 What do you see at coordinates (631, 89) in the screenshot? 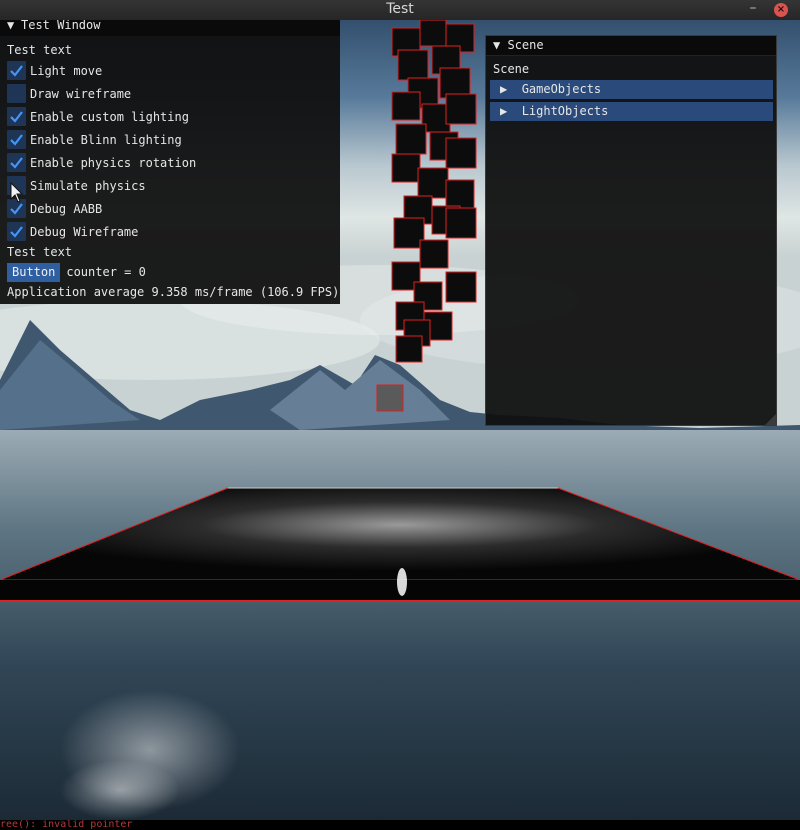
I see `tree-node-gameobjects: ▶ GameObjects` at bounding box center [631, 89].